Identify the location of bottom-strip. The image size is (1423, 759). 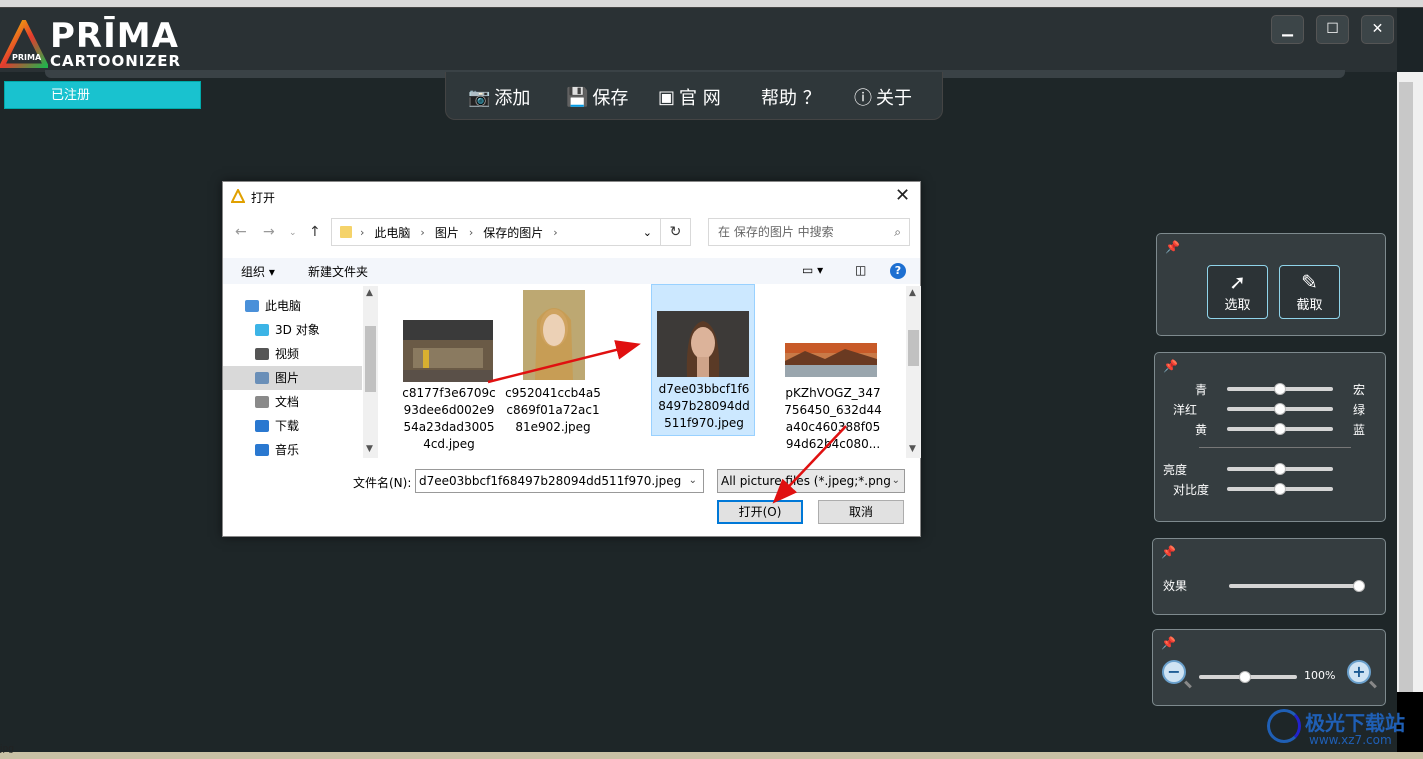
(711, 755).